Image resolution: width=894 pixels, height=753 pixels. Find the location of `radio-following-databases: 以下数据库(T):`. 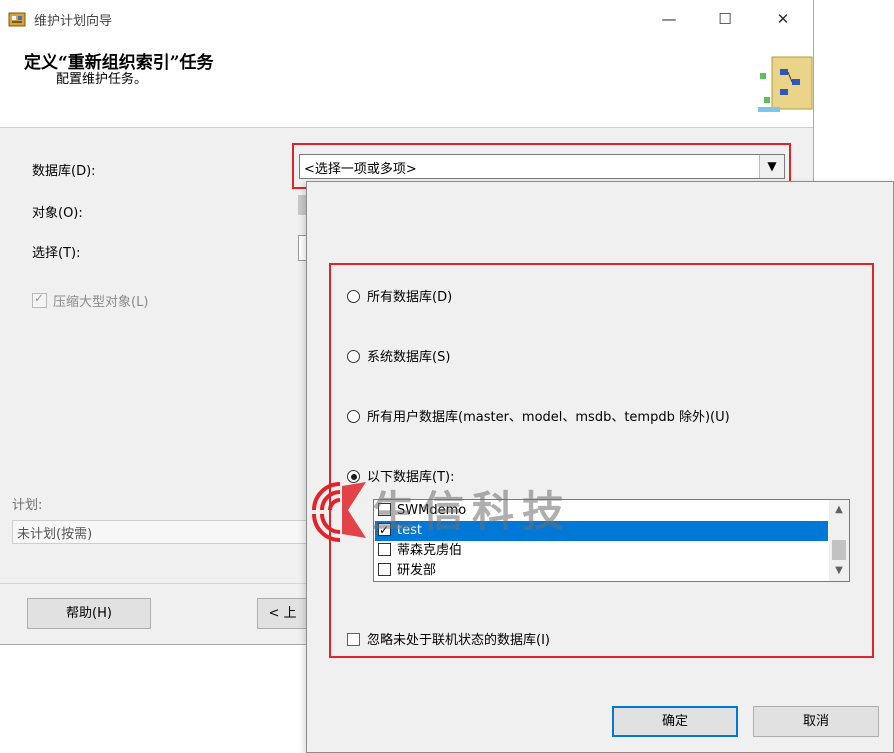

radio-following-databases: 以下数据库(T): is located at coordinates (400, 475).